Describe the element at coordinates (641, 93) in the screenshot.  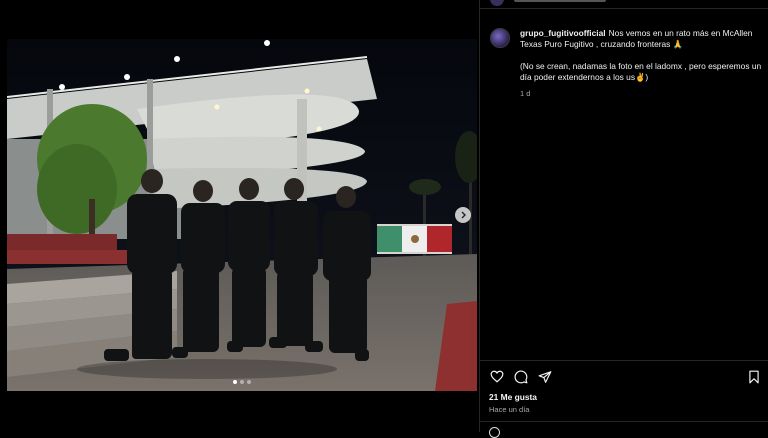
I see `caption-timestamp: 1 d` at that location.